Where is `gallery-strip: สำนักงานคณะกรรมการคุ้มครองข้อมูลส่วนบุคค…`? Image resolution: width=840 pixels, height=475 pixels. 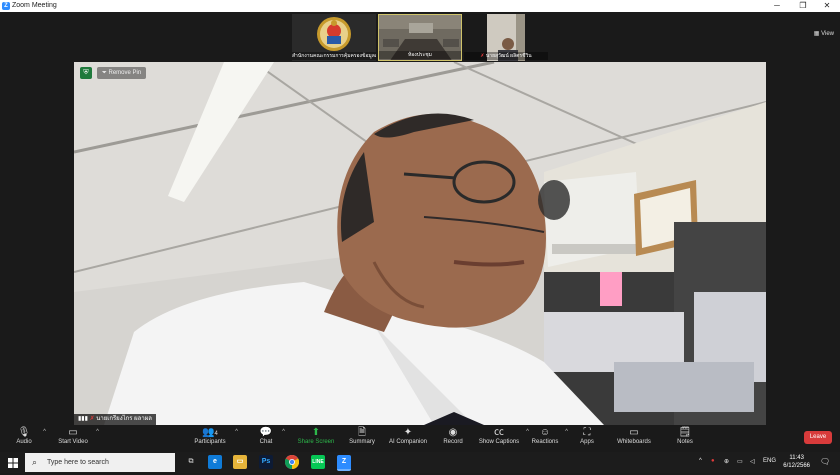 gallery-strip: สำนักงานคณะกรรมการคุ้มครองข้อมูลส่วนบุคค… is located at coordinates (420, 37).